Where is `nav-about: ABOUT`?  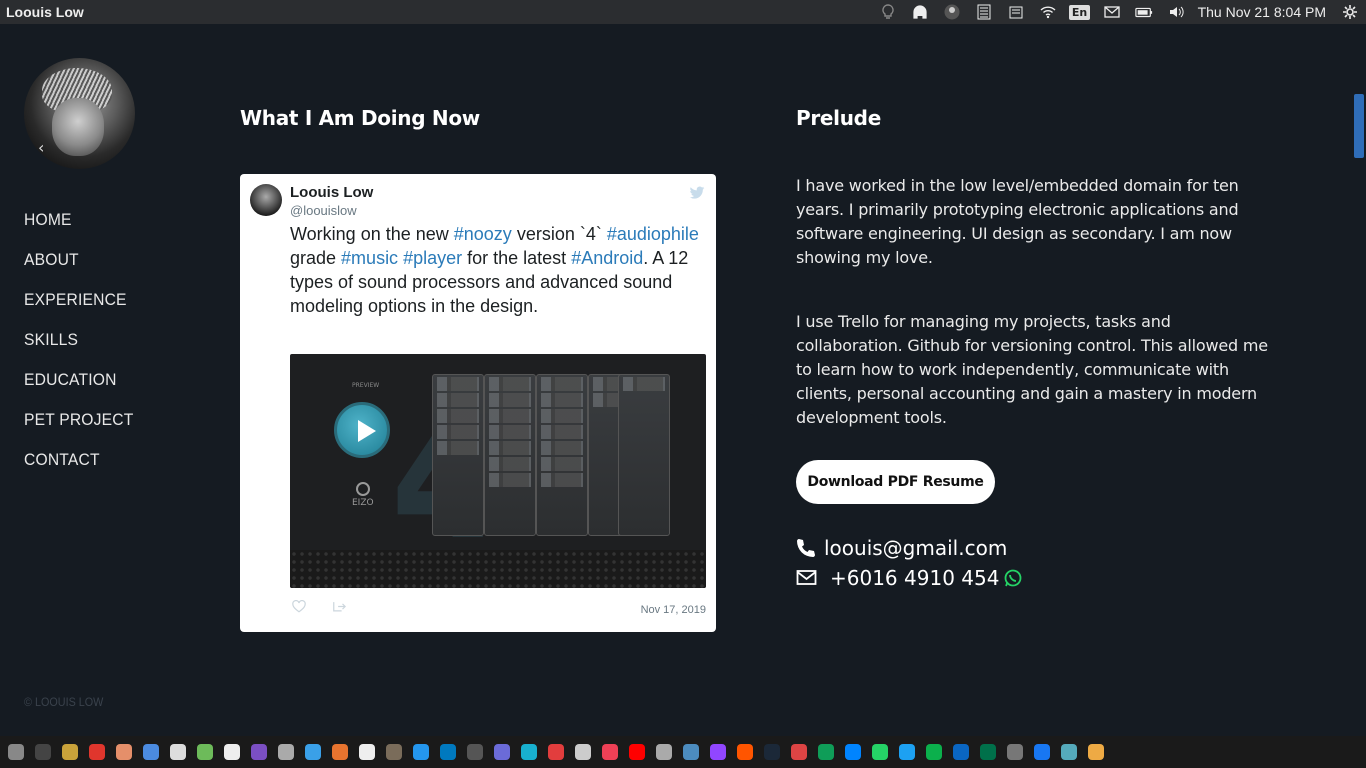
nav-about: ABOUT is located at coordinates (79, 267).